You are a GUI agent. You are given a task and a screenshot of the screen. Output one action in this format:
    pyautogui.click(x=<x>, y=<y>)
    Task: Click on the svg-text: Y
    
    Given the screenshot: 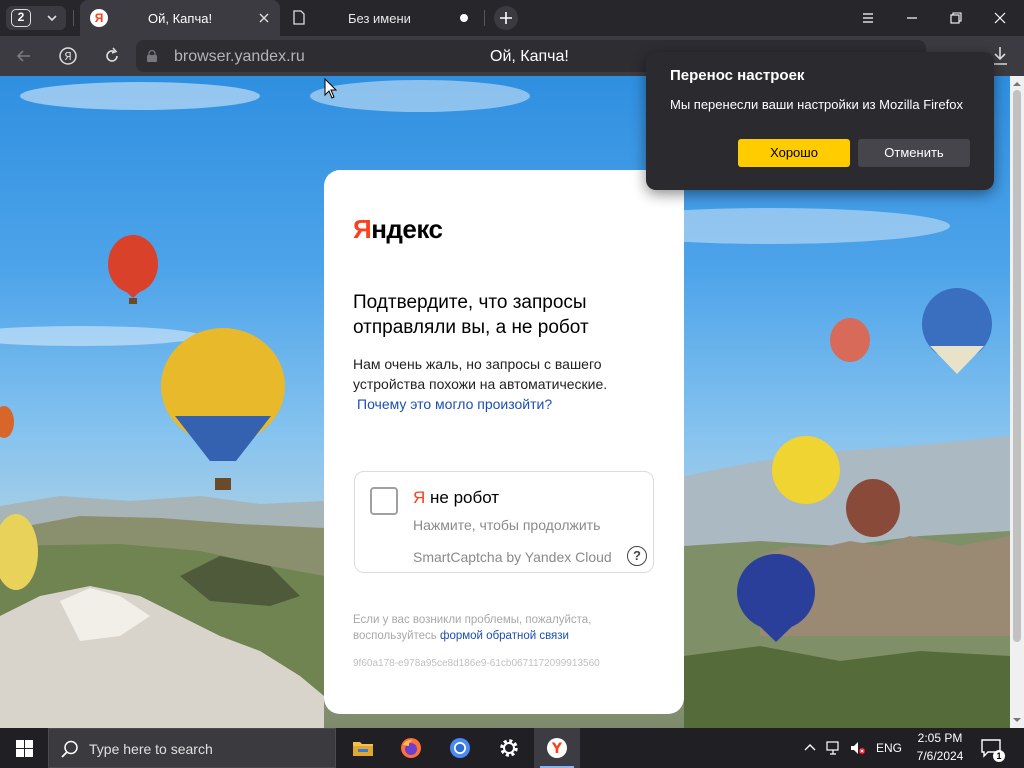 What is the action you would take?
    pyautogui.click(x=557, y=749)
    